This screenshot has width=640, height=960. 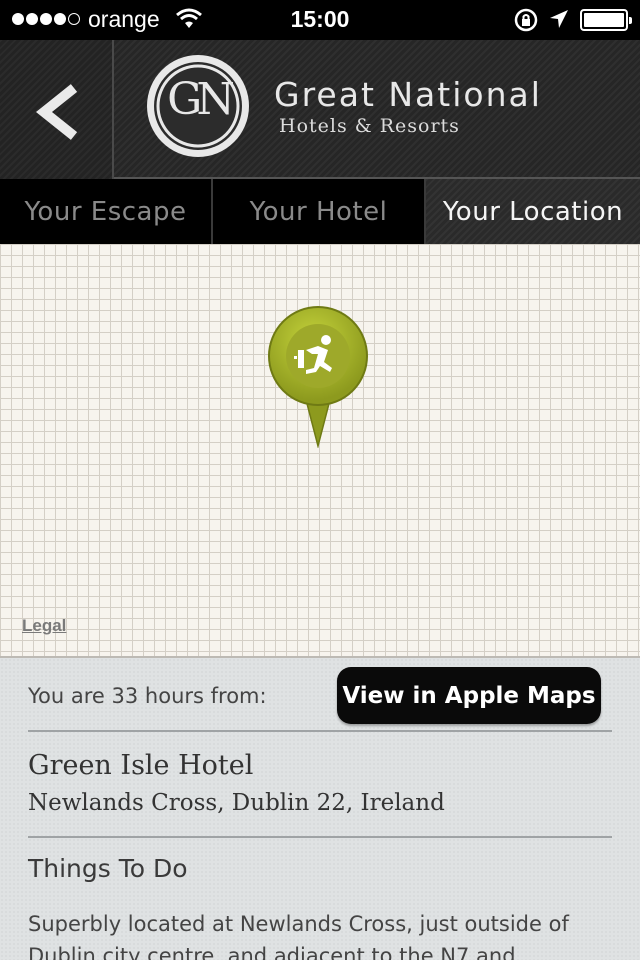 I want to click on running-man-pin-icon, so click(x=318, y=377).